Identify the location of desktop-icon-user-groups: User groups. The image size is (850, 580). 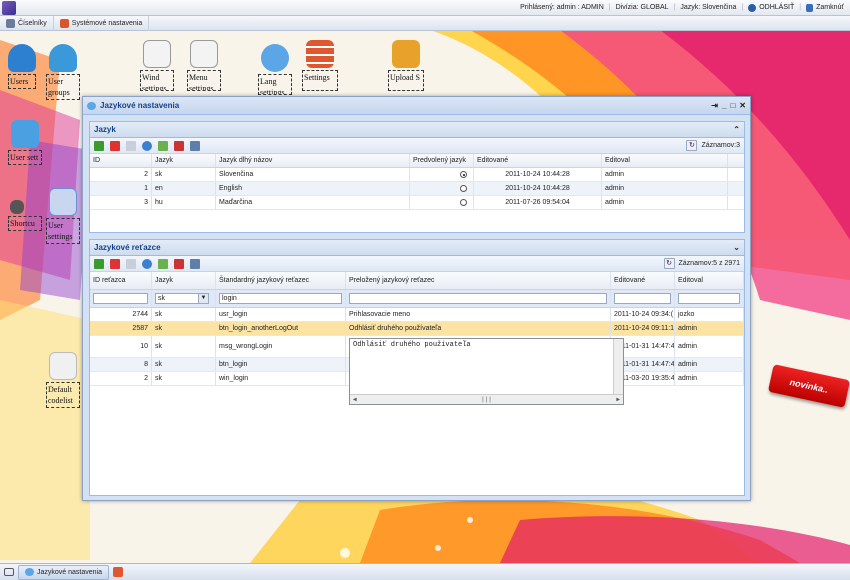
(63, 72).